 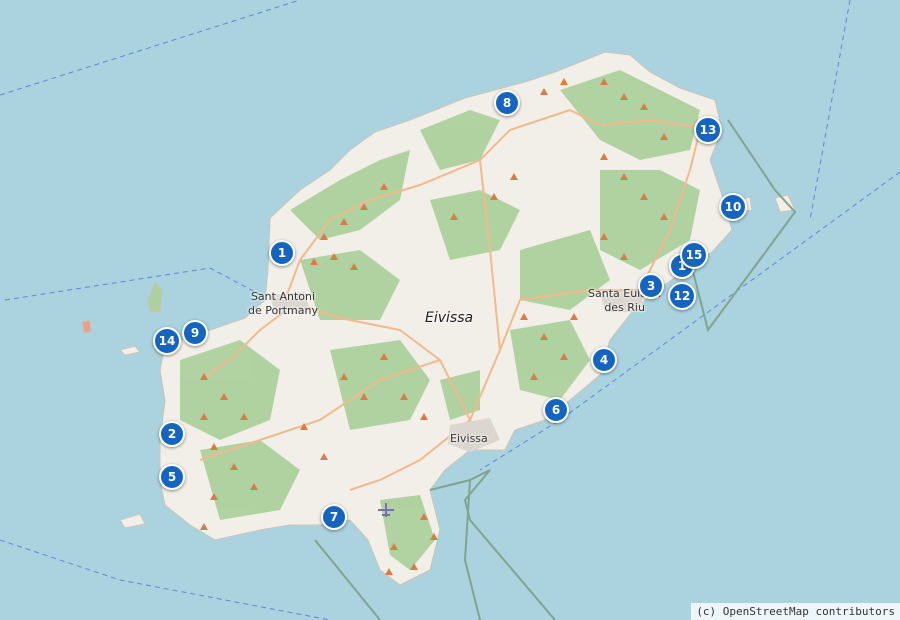 I want to click on map-marker-8: 8, so click(x=507, y=103).